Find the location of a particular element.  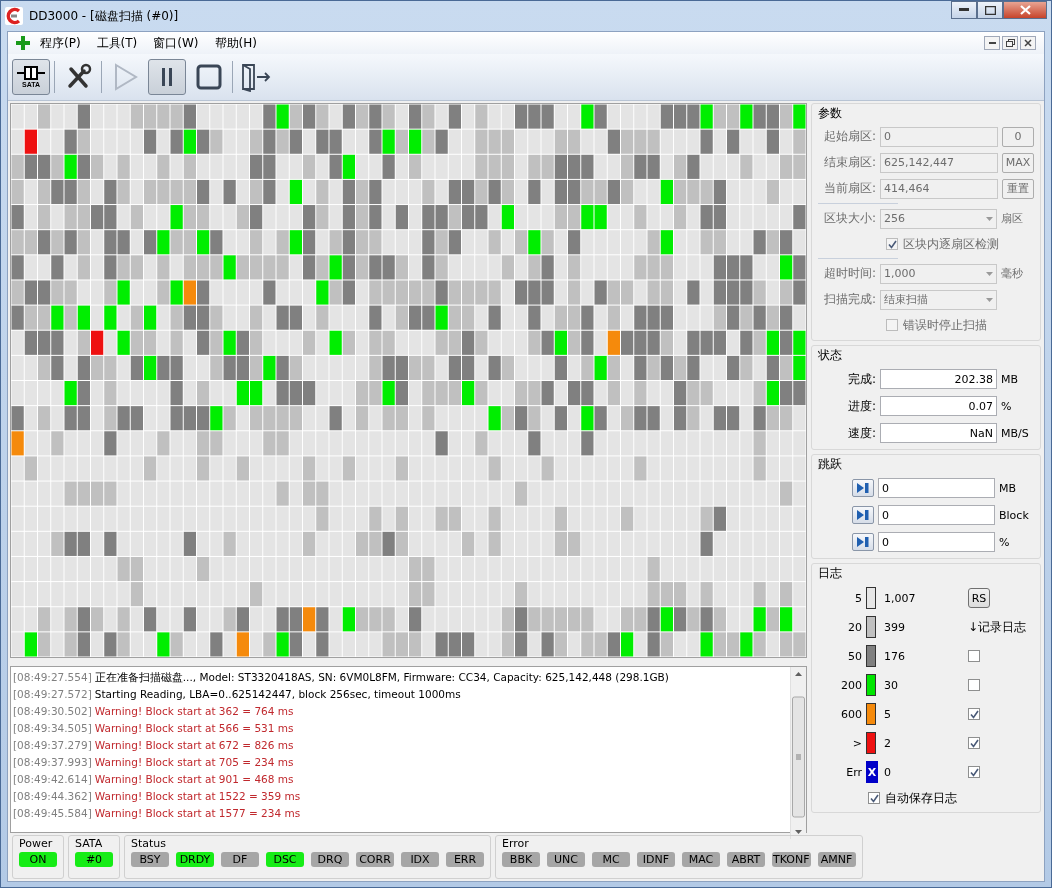

indicator-light: DF is located at coordinates (240, 859).